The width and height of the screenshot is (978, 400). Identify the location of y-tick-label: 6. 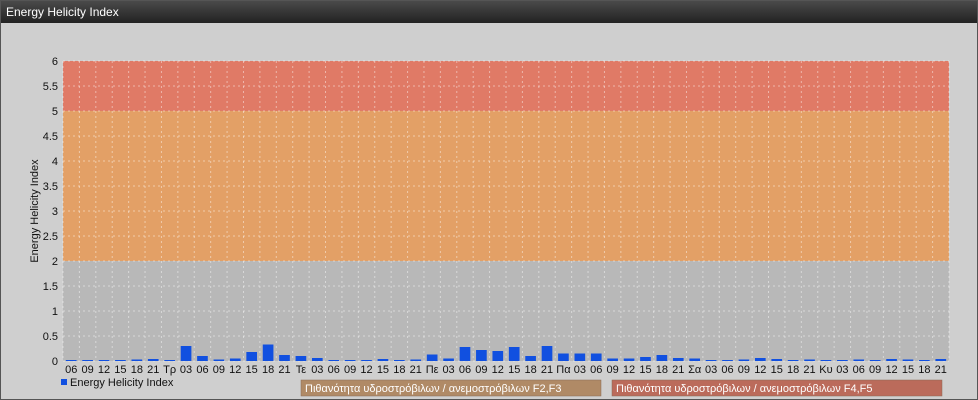
(55, 62).